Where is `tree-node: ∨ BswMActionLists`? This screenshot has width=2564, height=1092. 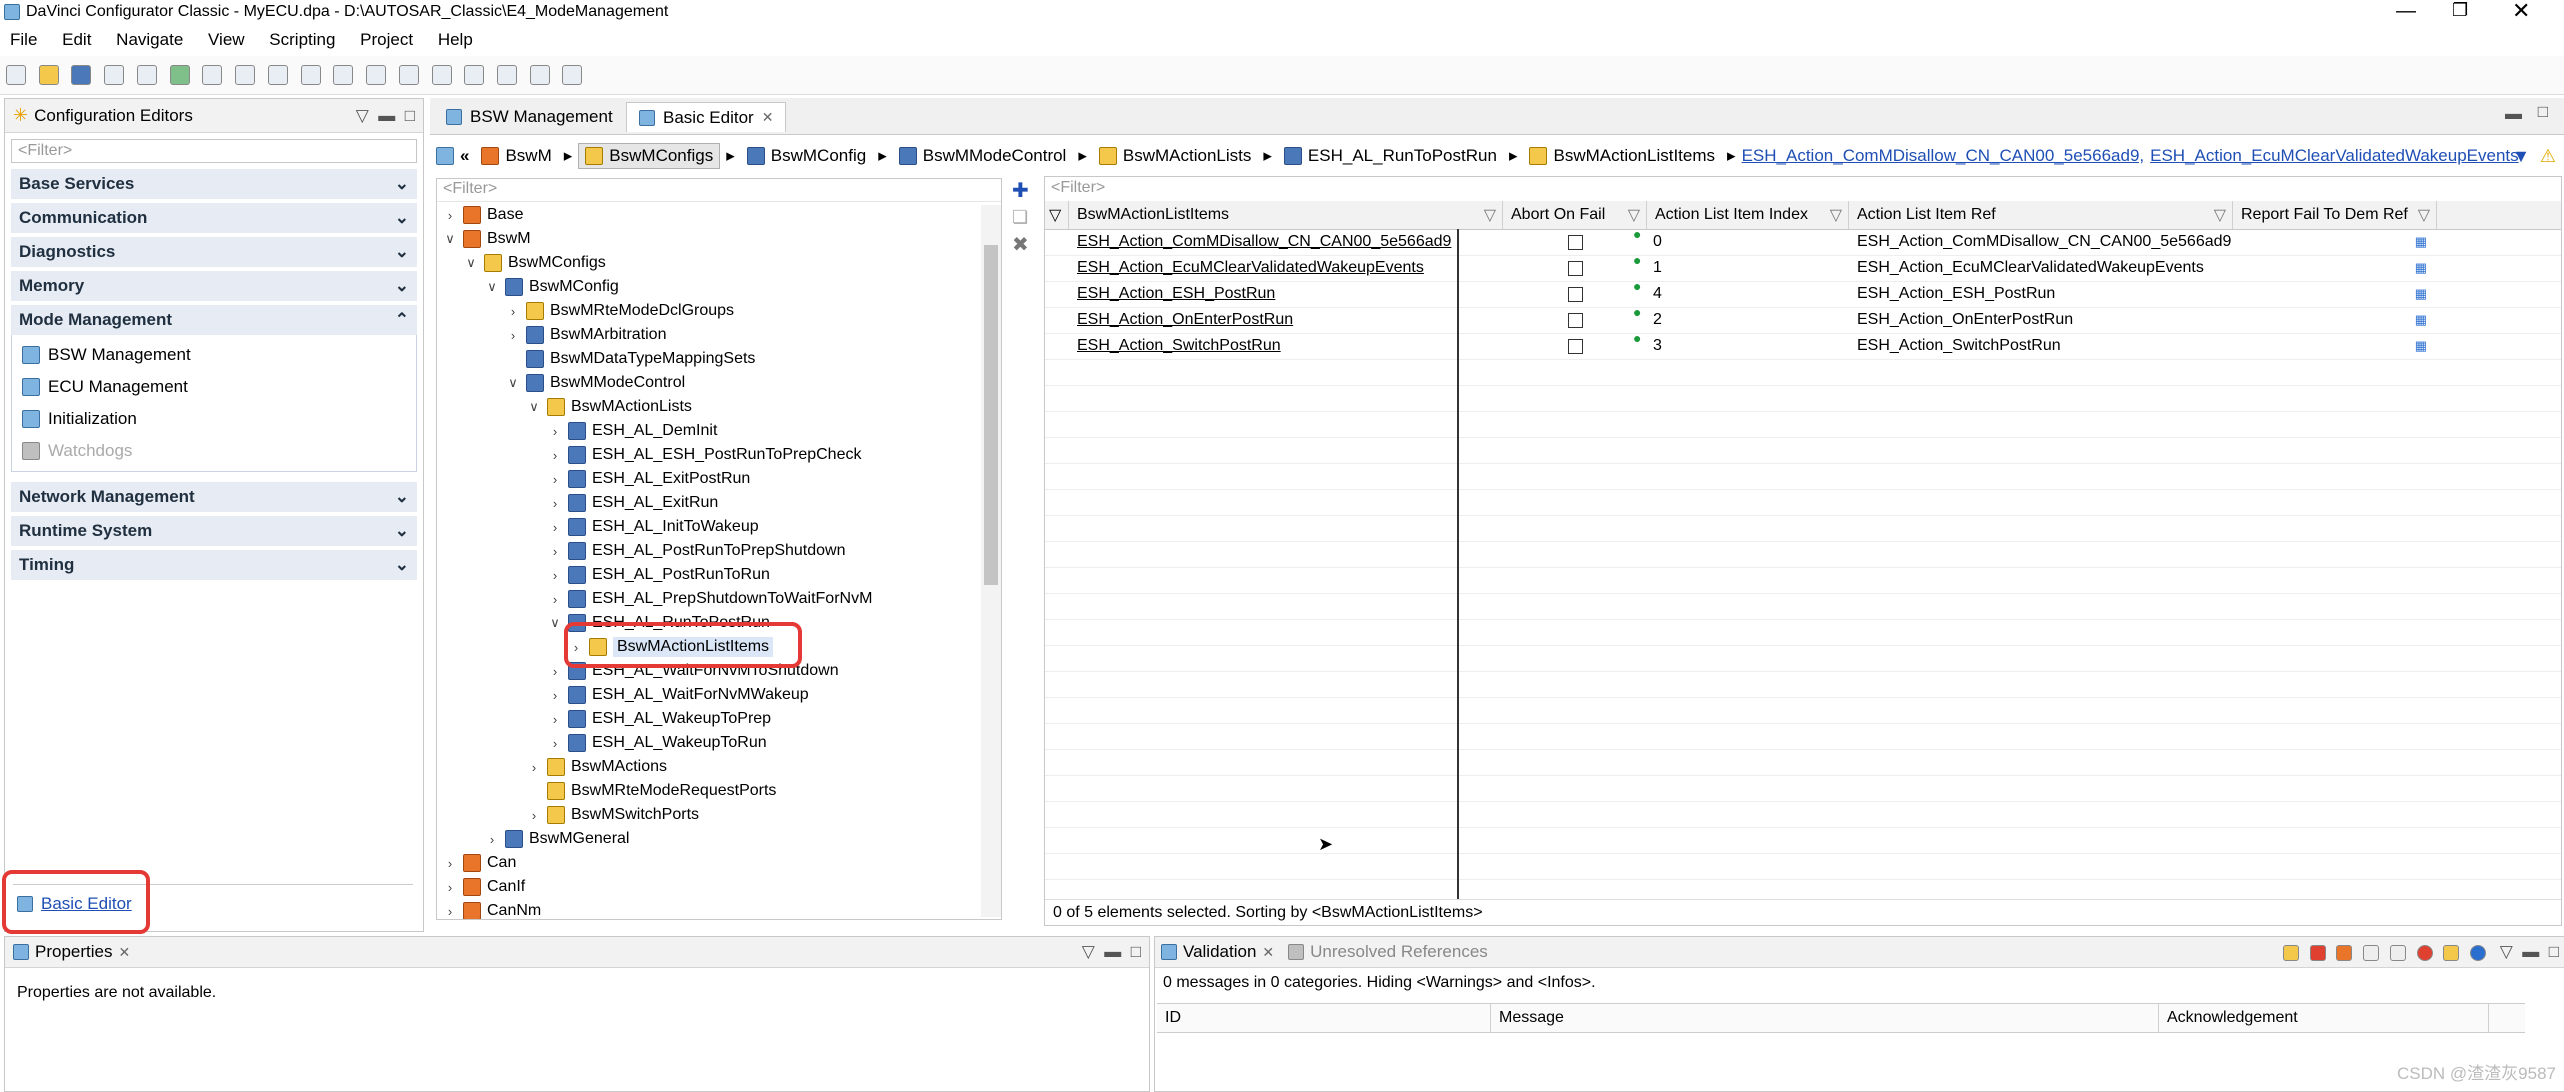 tree-node: ∨ BswMActionLists is located at coordinates (609, 407).